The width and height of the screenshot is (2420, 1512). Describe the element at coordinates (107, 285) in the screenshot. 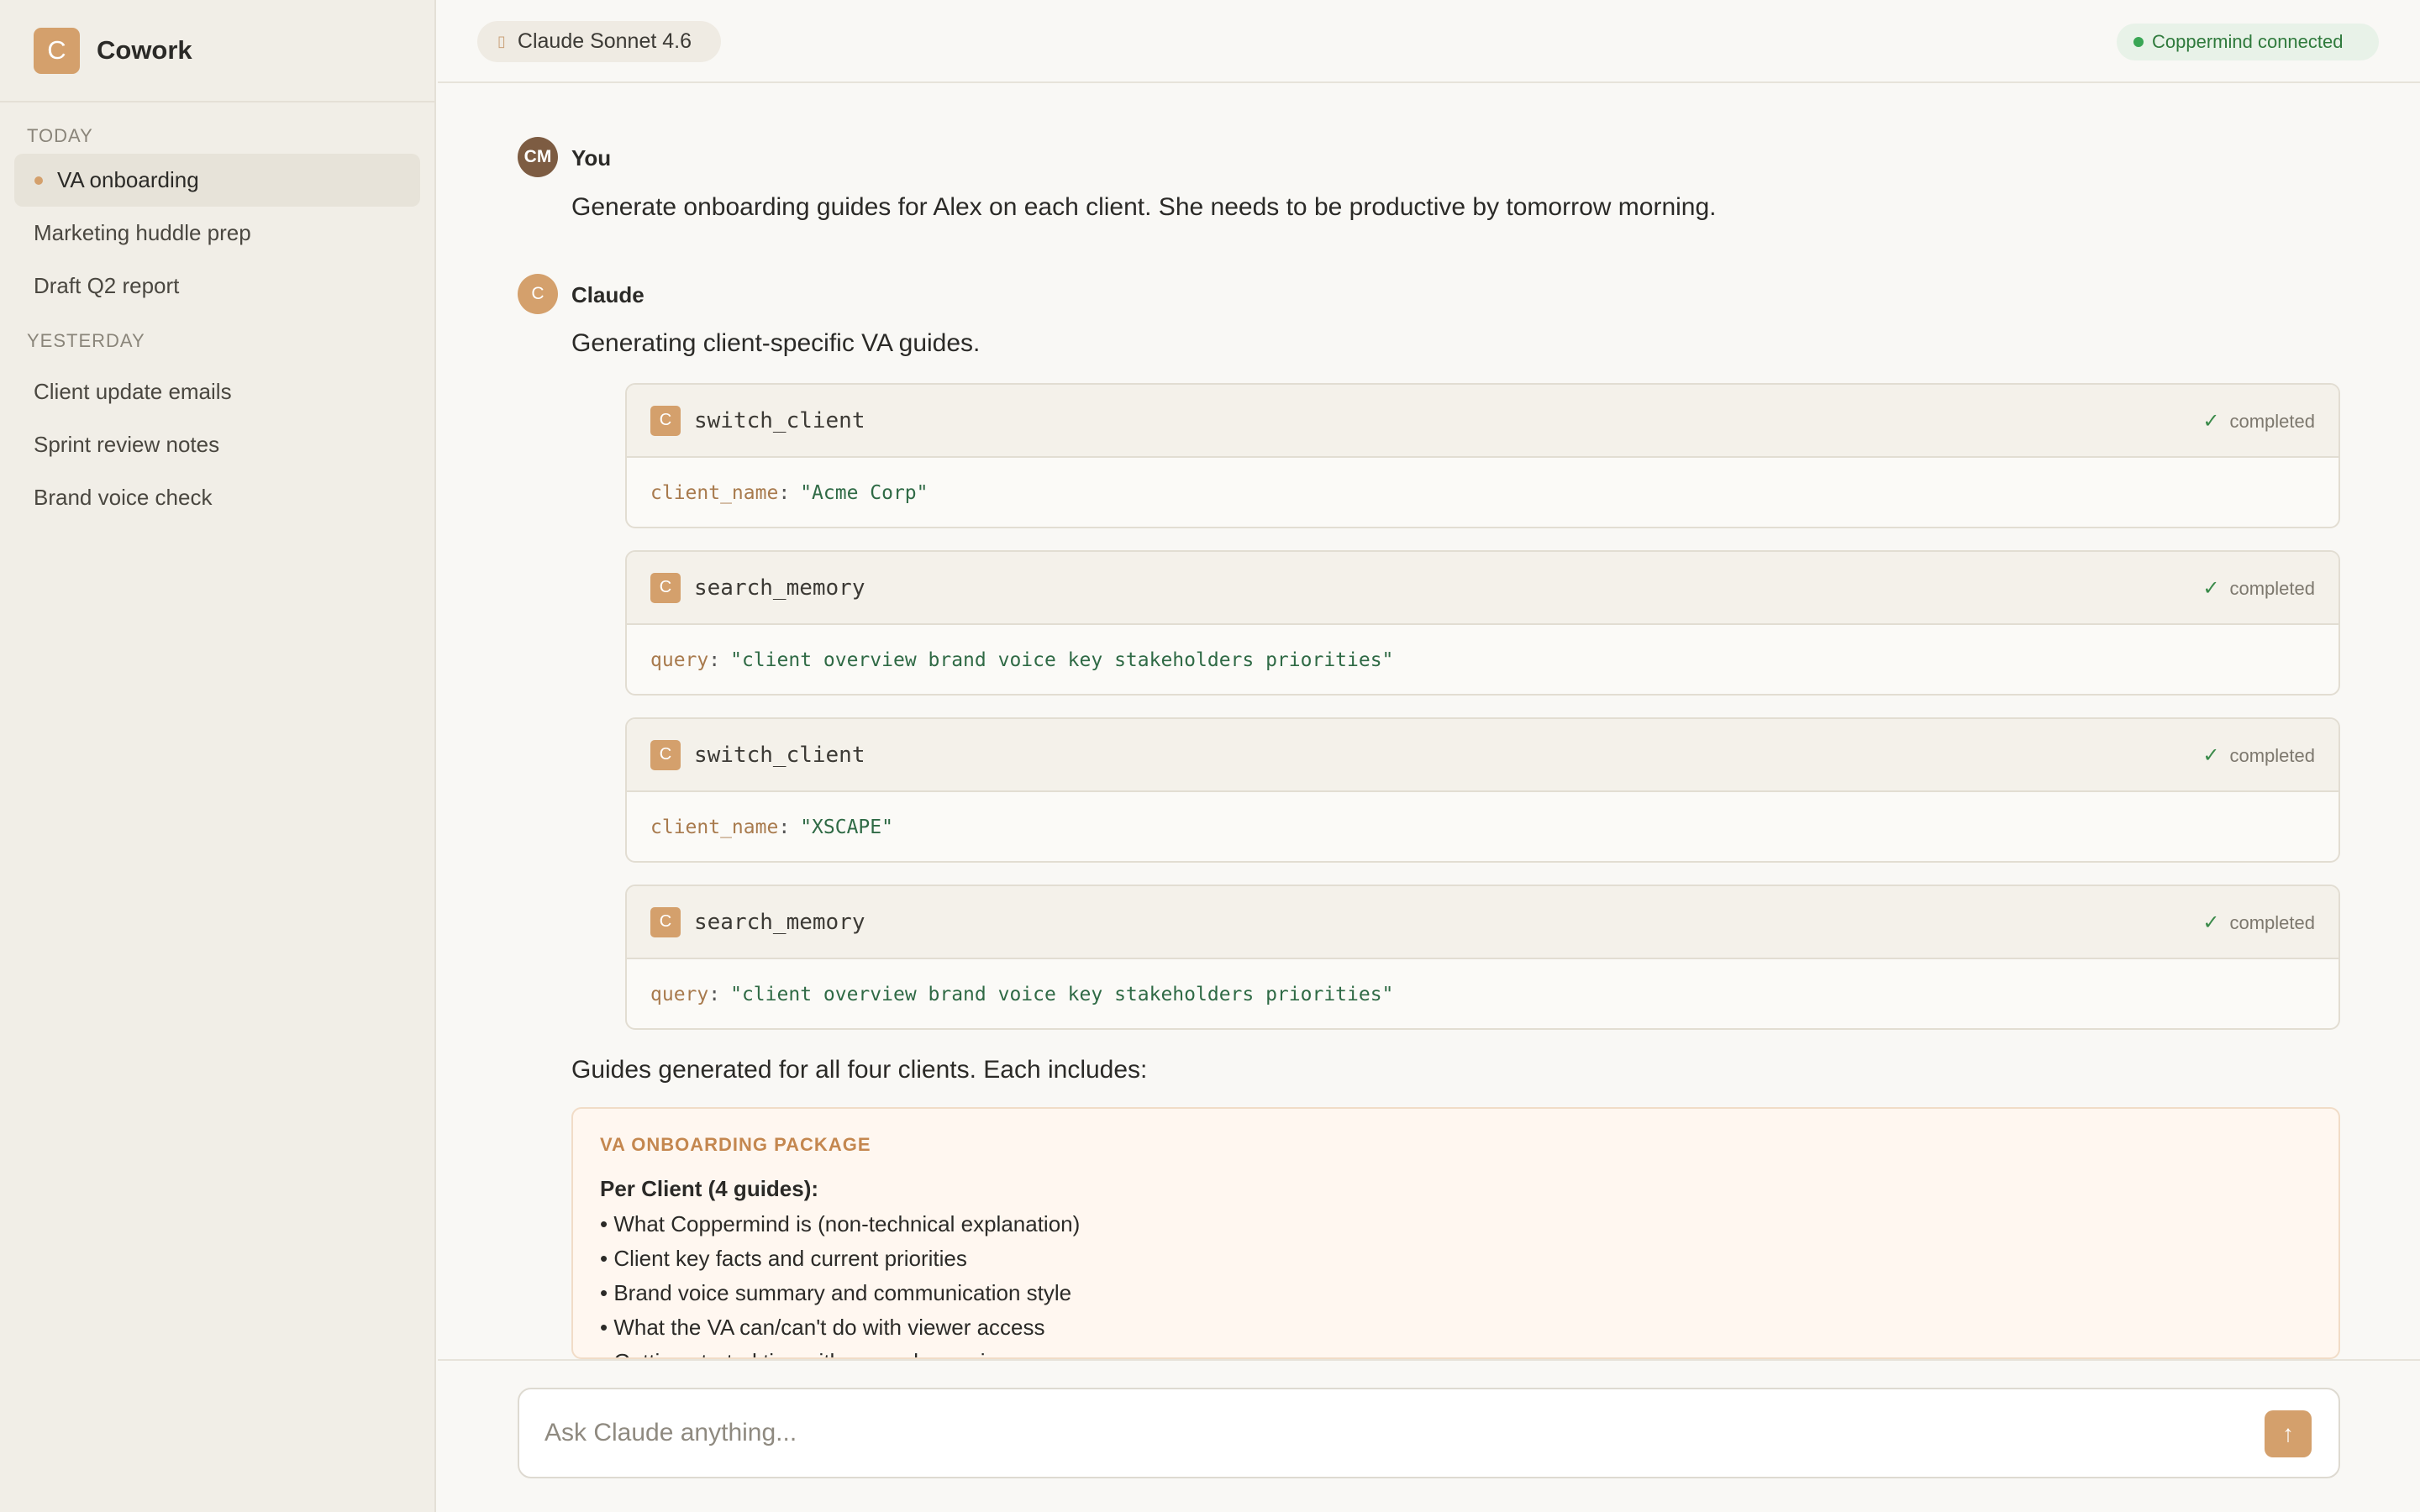

I see `sidebar-item-label: Draft Q2 report` at that location.